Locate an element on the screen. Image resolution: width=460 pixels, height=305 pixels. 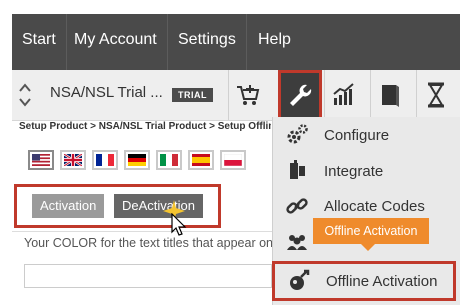
flag-poland is located at coordinates (233, 160).